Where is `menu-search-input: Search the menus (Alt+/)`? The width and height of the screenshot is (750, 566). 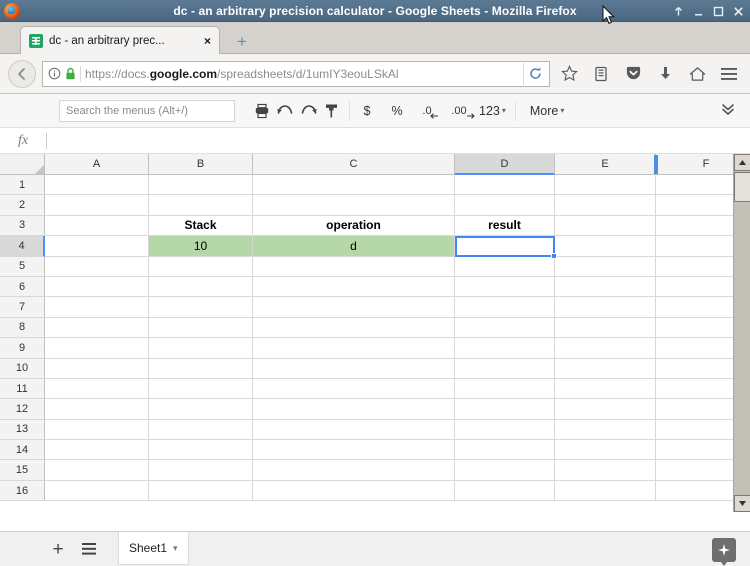
menu-search-input: Search the menus (Alt+/) is located at coordinates (147, 110).